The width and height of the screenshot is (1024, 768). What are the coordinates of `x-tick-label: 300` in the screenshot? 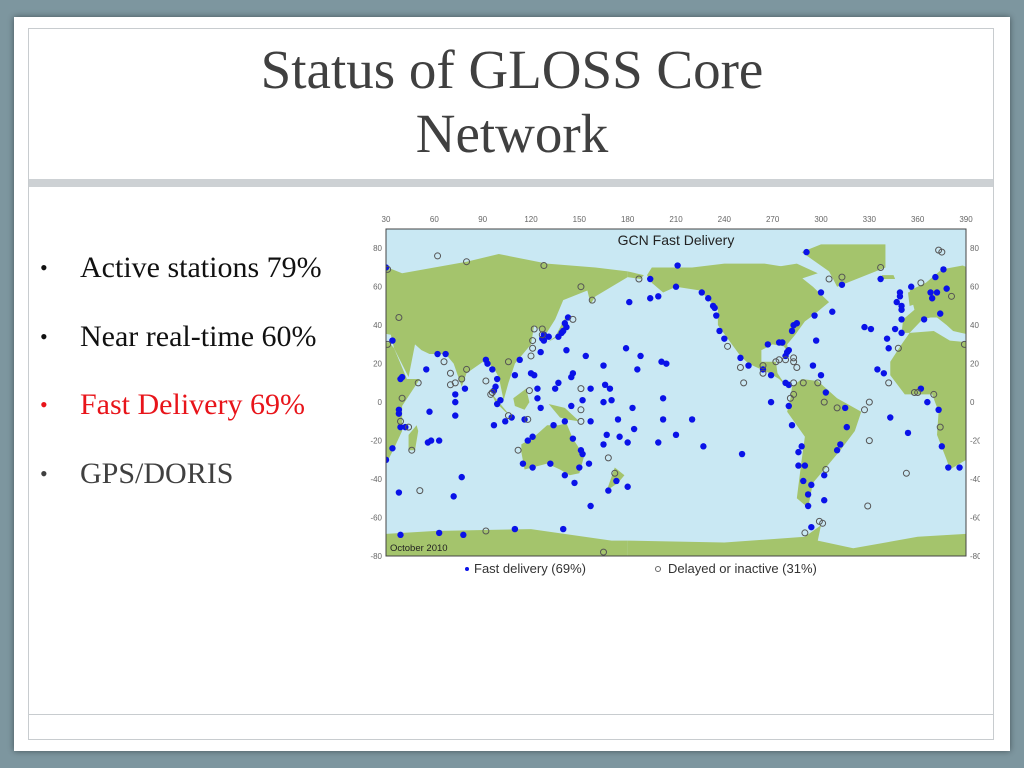 It's located at (821, 219).